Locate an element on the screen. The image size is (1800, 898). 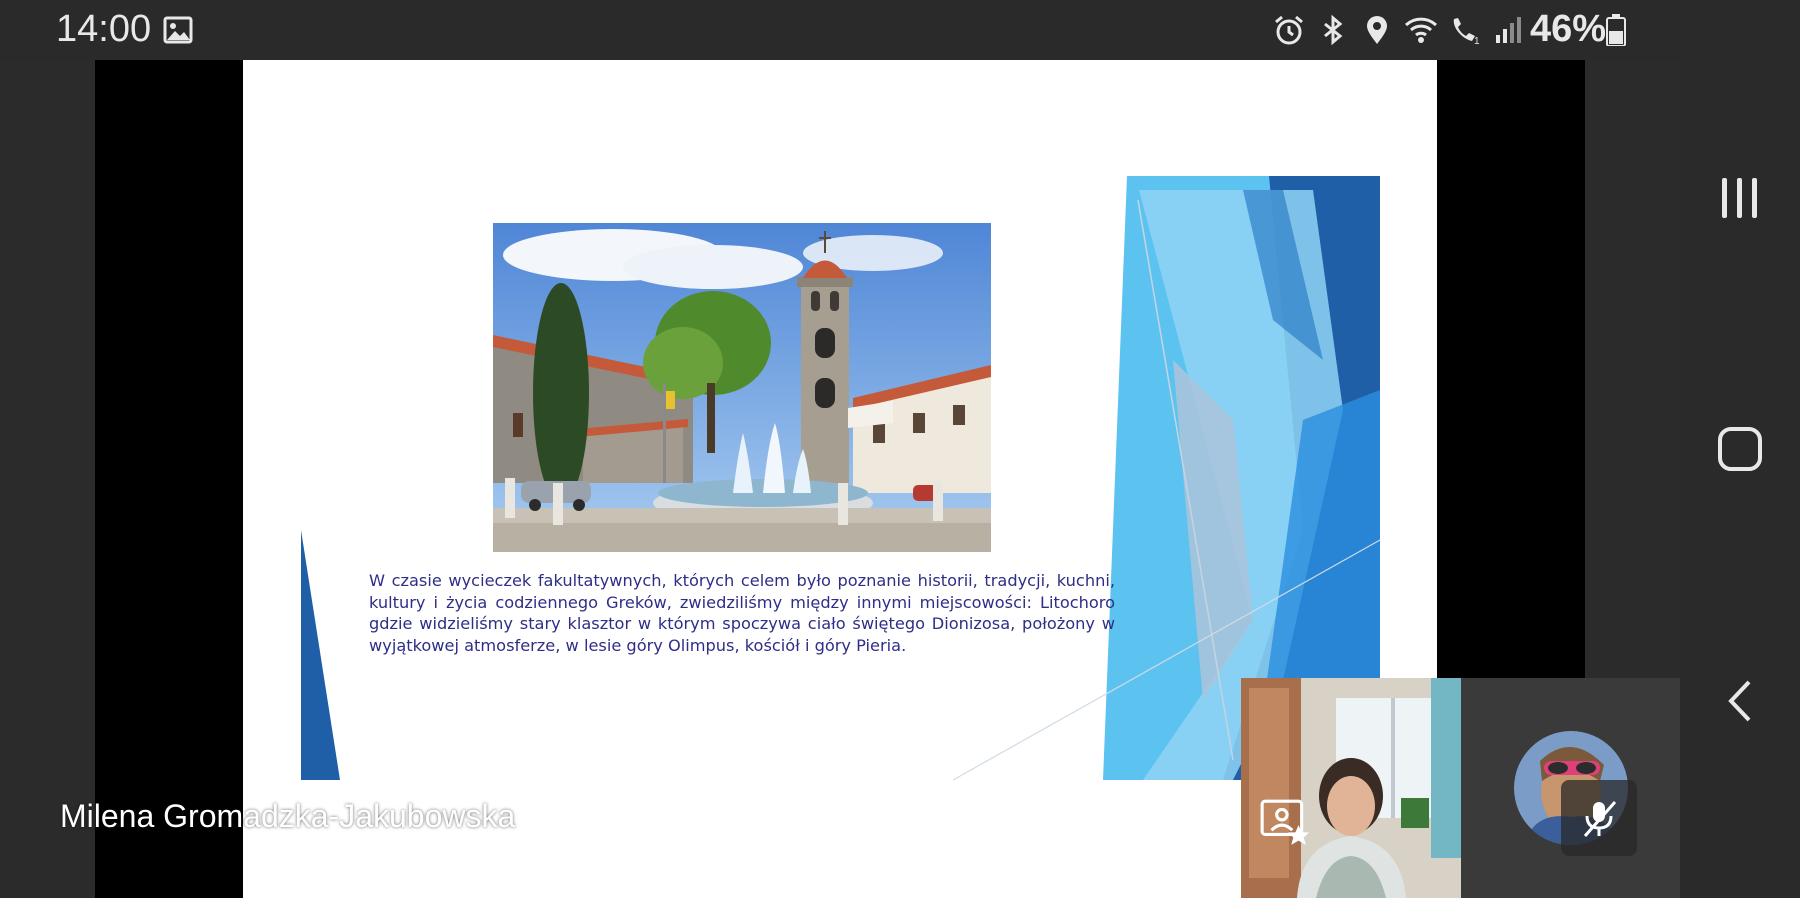
home-button is located at coordinates (1740, 449).